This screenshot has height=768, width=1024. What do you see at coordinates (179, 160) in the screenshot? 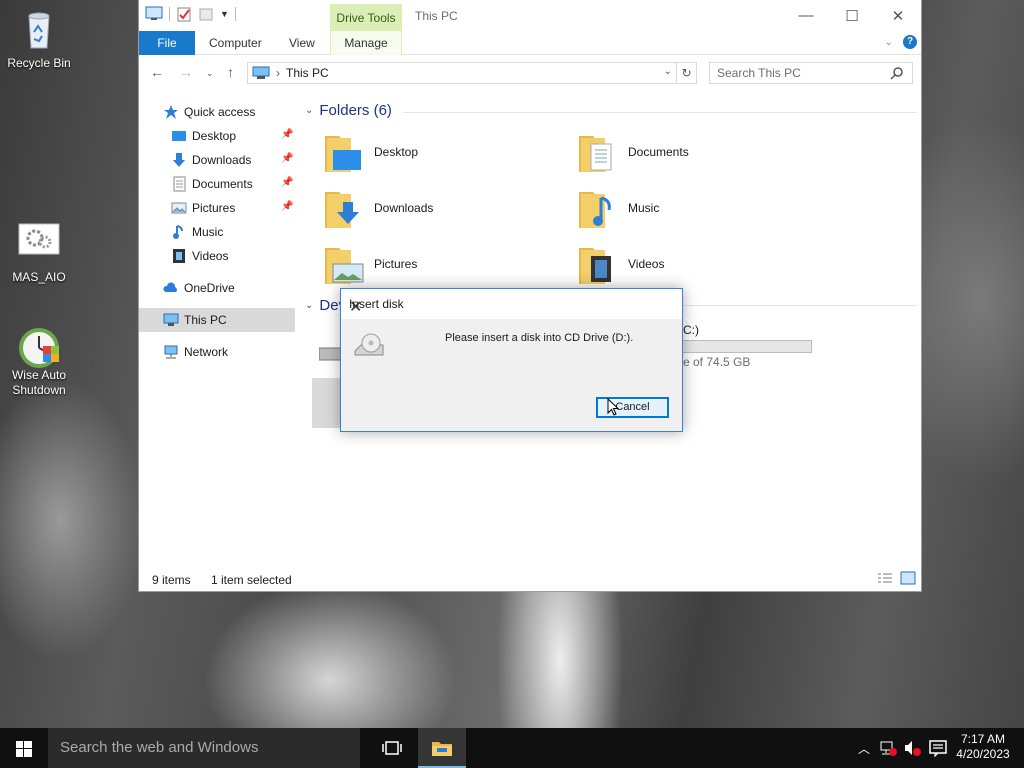
I see `download-arrow-icon` at bounding box center [179, 160].